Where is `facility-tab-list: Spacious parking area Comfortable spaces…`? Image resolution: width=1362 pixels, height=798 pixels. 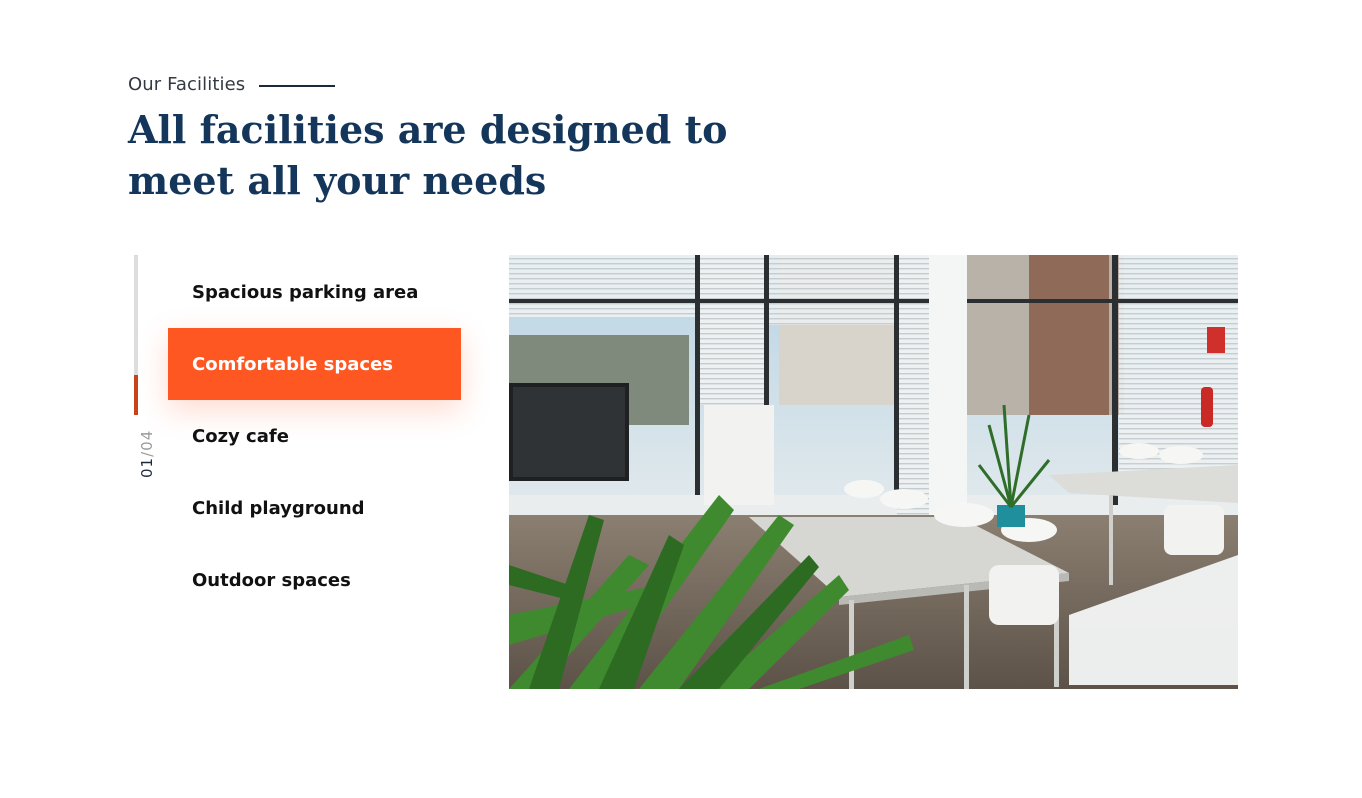 facility-tab-list: Spacious parking area Comfortable spaces… is located at coordinates (314, 436).